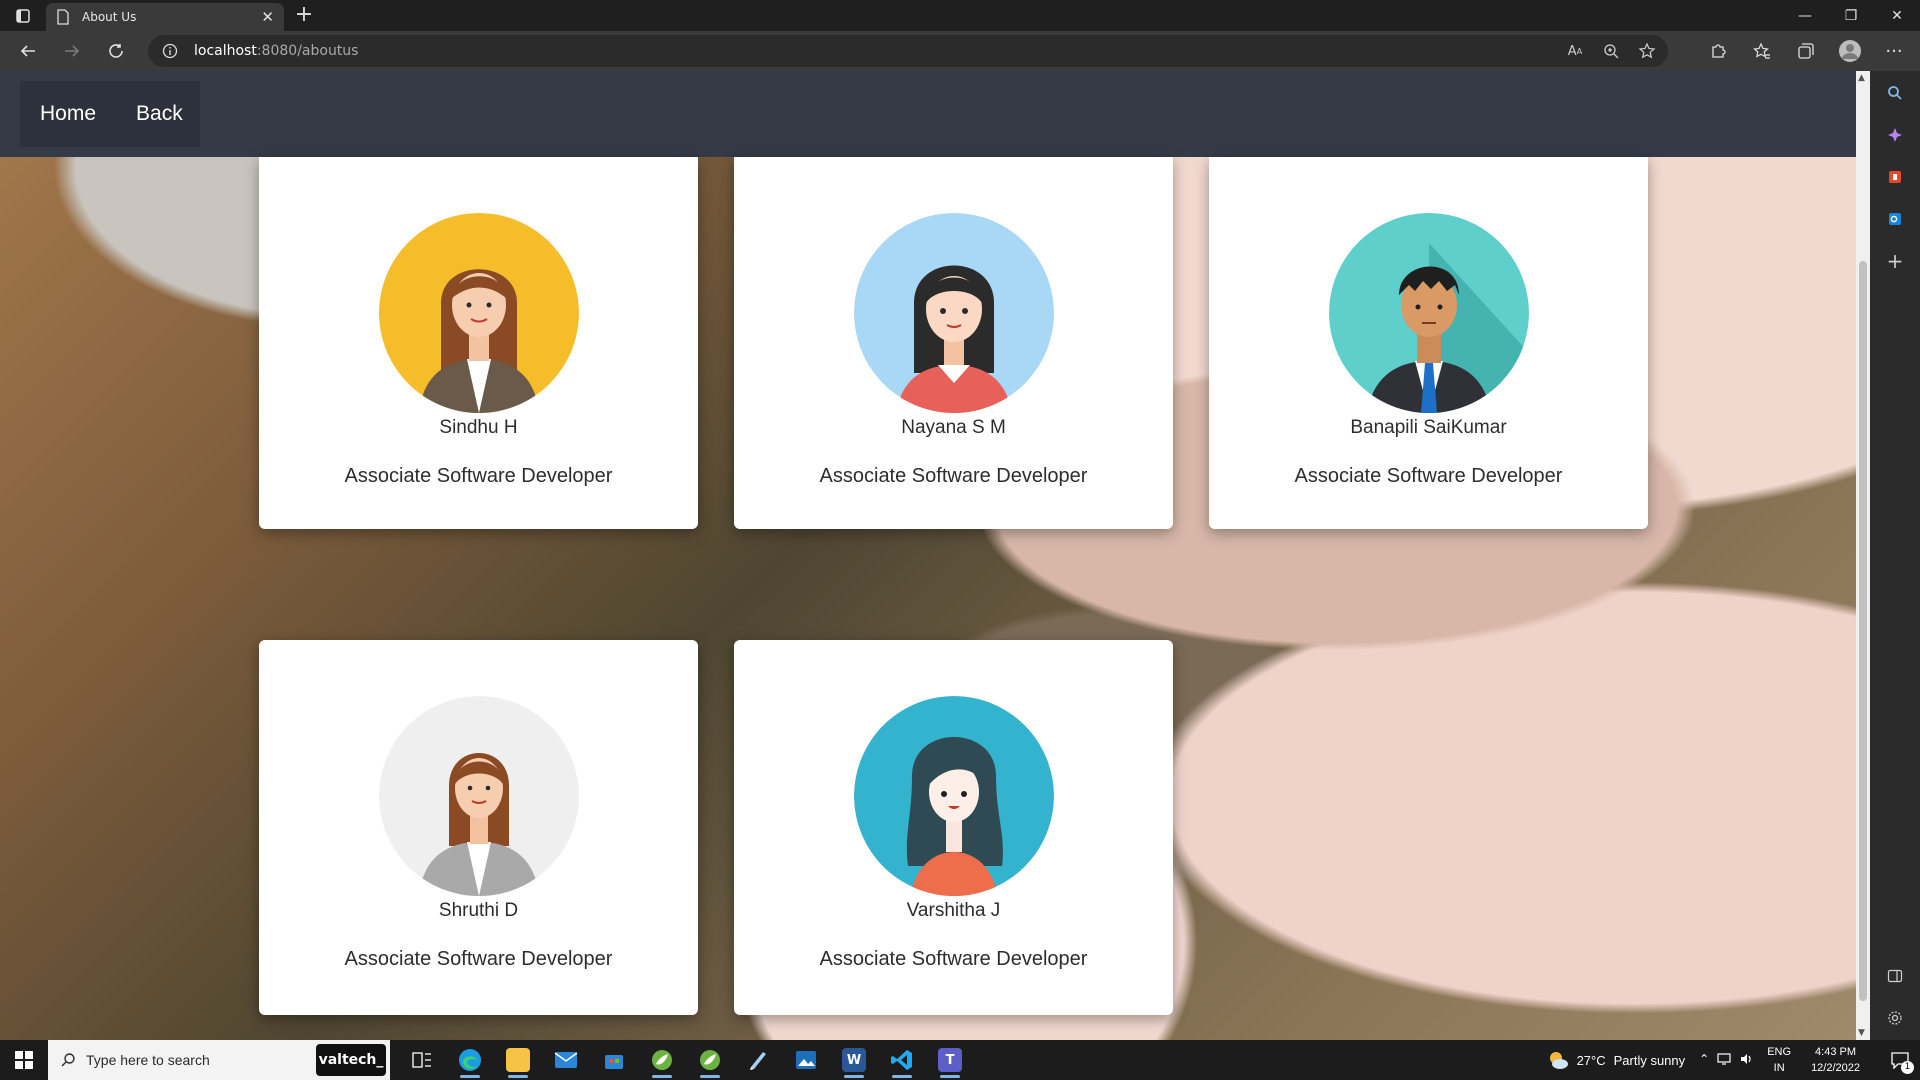 This screenshot has width=1920, height=1080. What do you see at coordinates (28, 51) in the screenshot?
I see `back-arrow-icon` at bounding box center [28, 51].